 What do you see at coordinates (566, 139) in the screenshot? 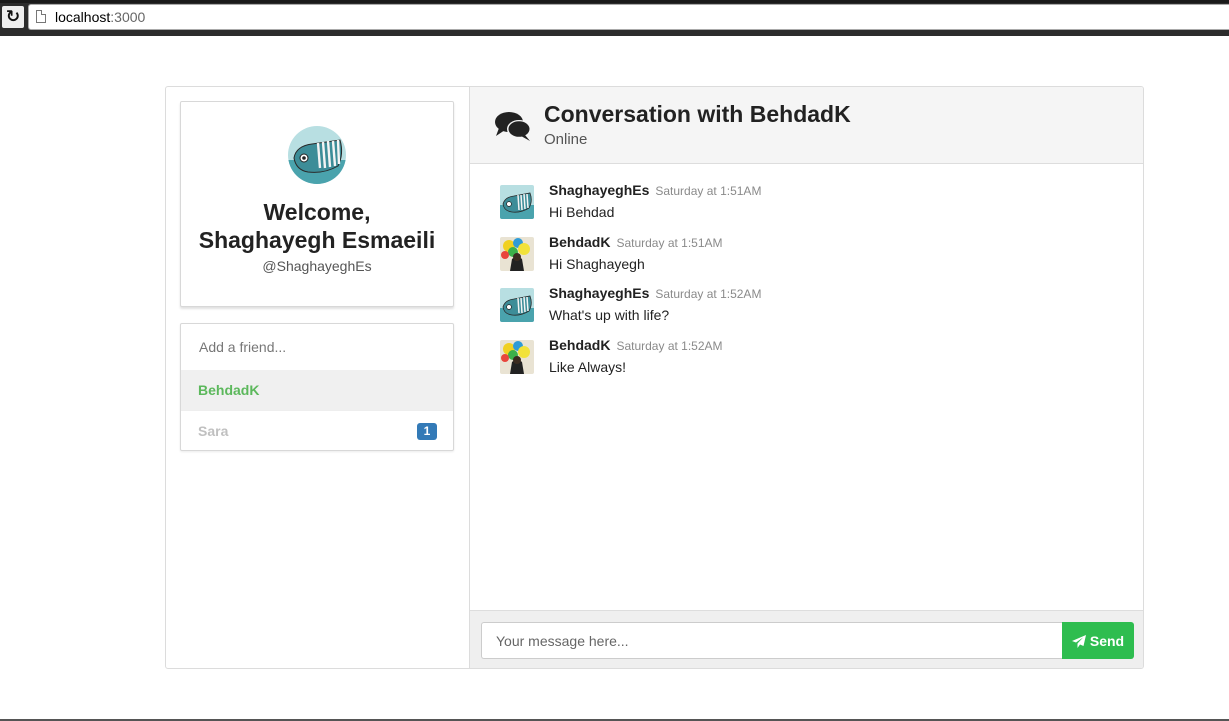
I see `conversation-status: Online` at bounding box center [566, 139].